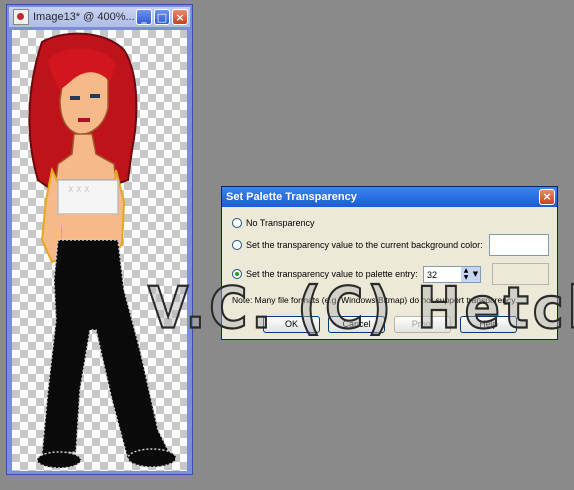 The image size is (574, 490). I want to click on palette-entry-value: 32, so click(442, 275).